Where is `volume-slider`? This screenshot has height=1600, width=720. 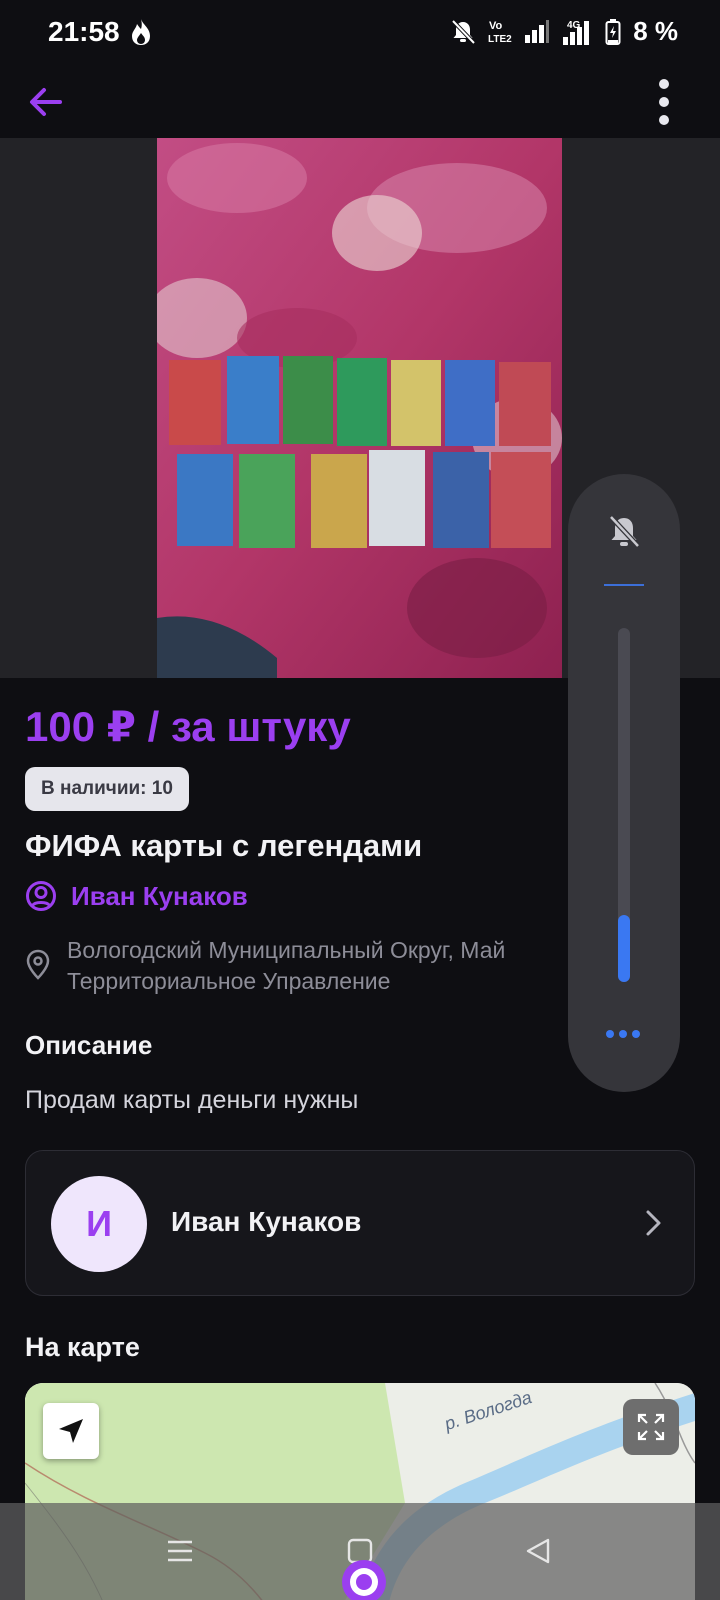
volume-slider is located at coordinates (624, 805).